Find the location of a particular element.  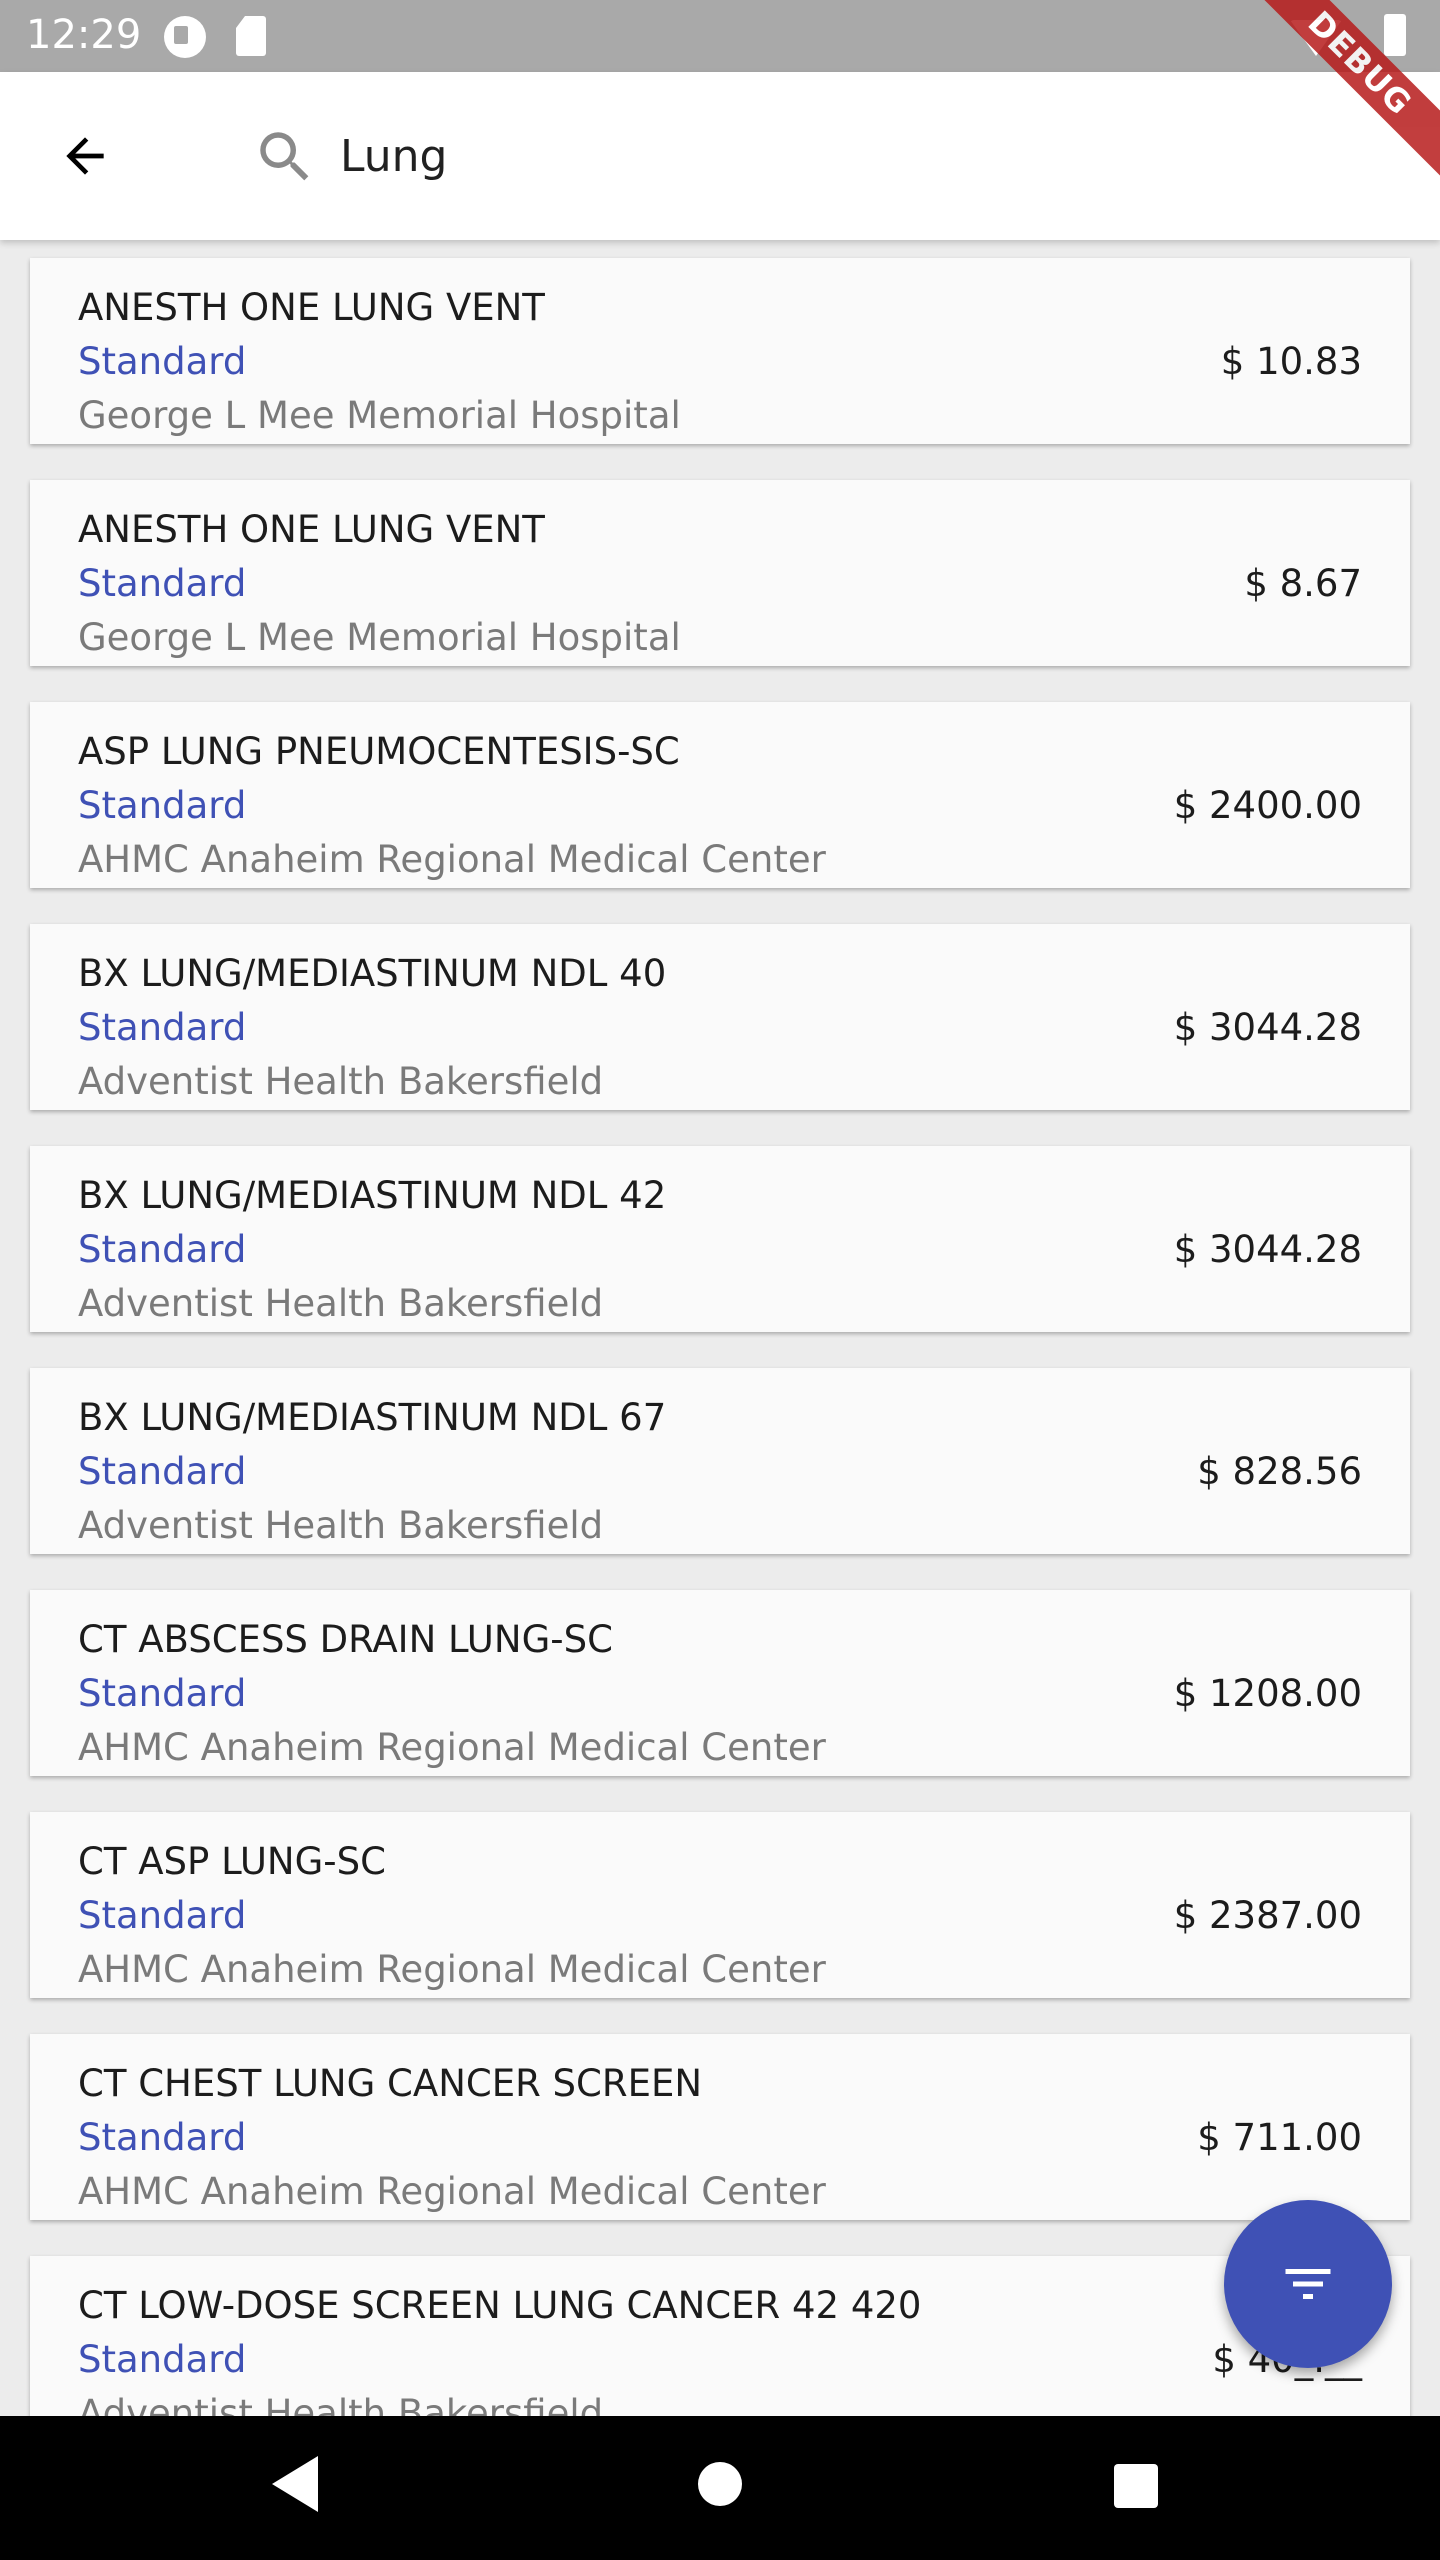

procedure-name: ASP LUNG PNEUMOCENTESIS-SC is located at coordinates (379, 751).